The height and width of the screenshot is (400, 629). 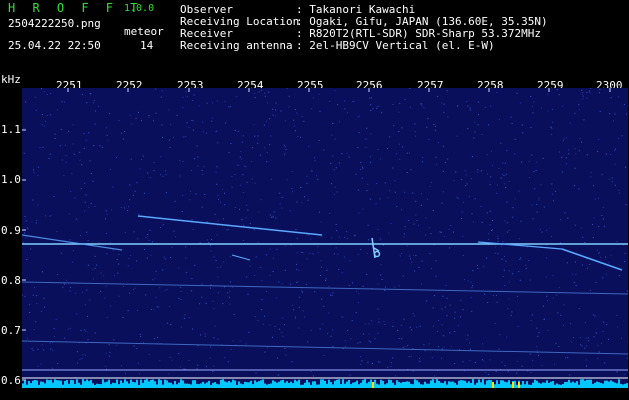 I want to click on antenna-label: Receiving antenna, so click(x=236, y=45).